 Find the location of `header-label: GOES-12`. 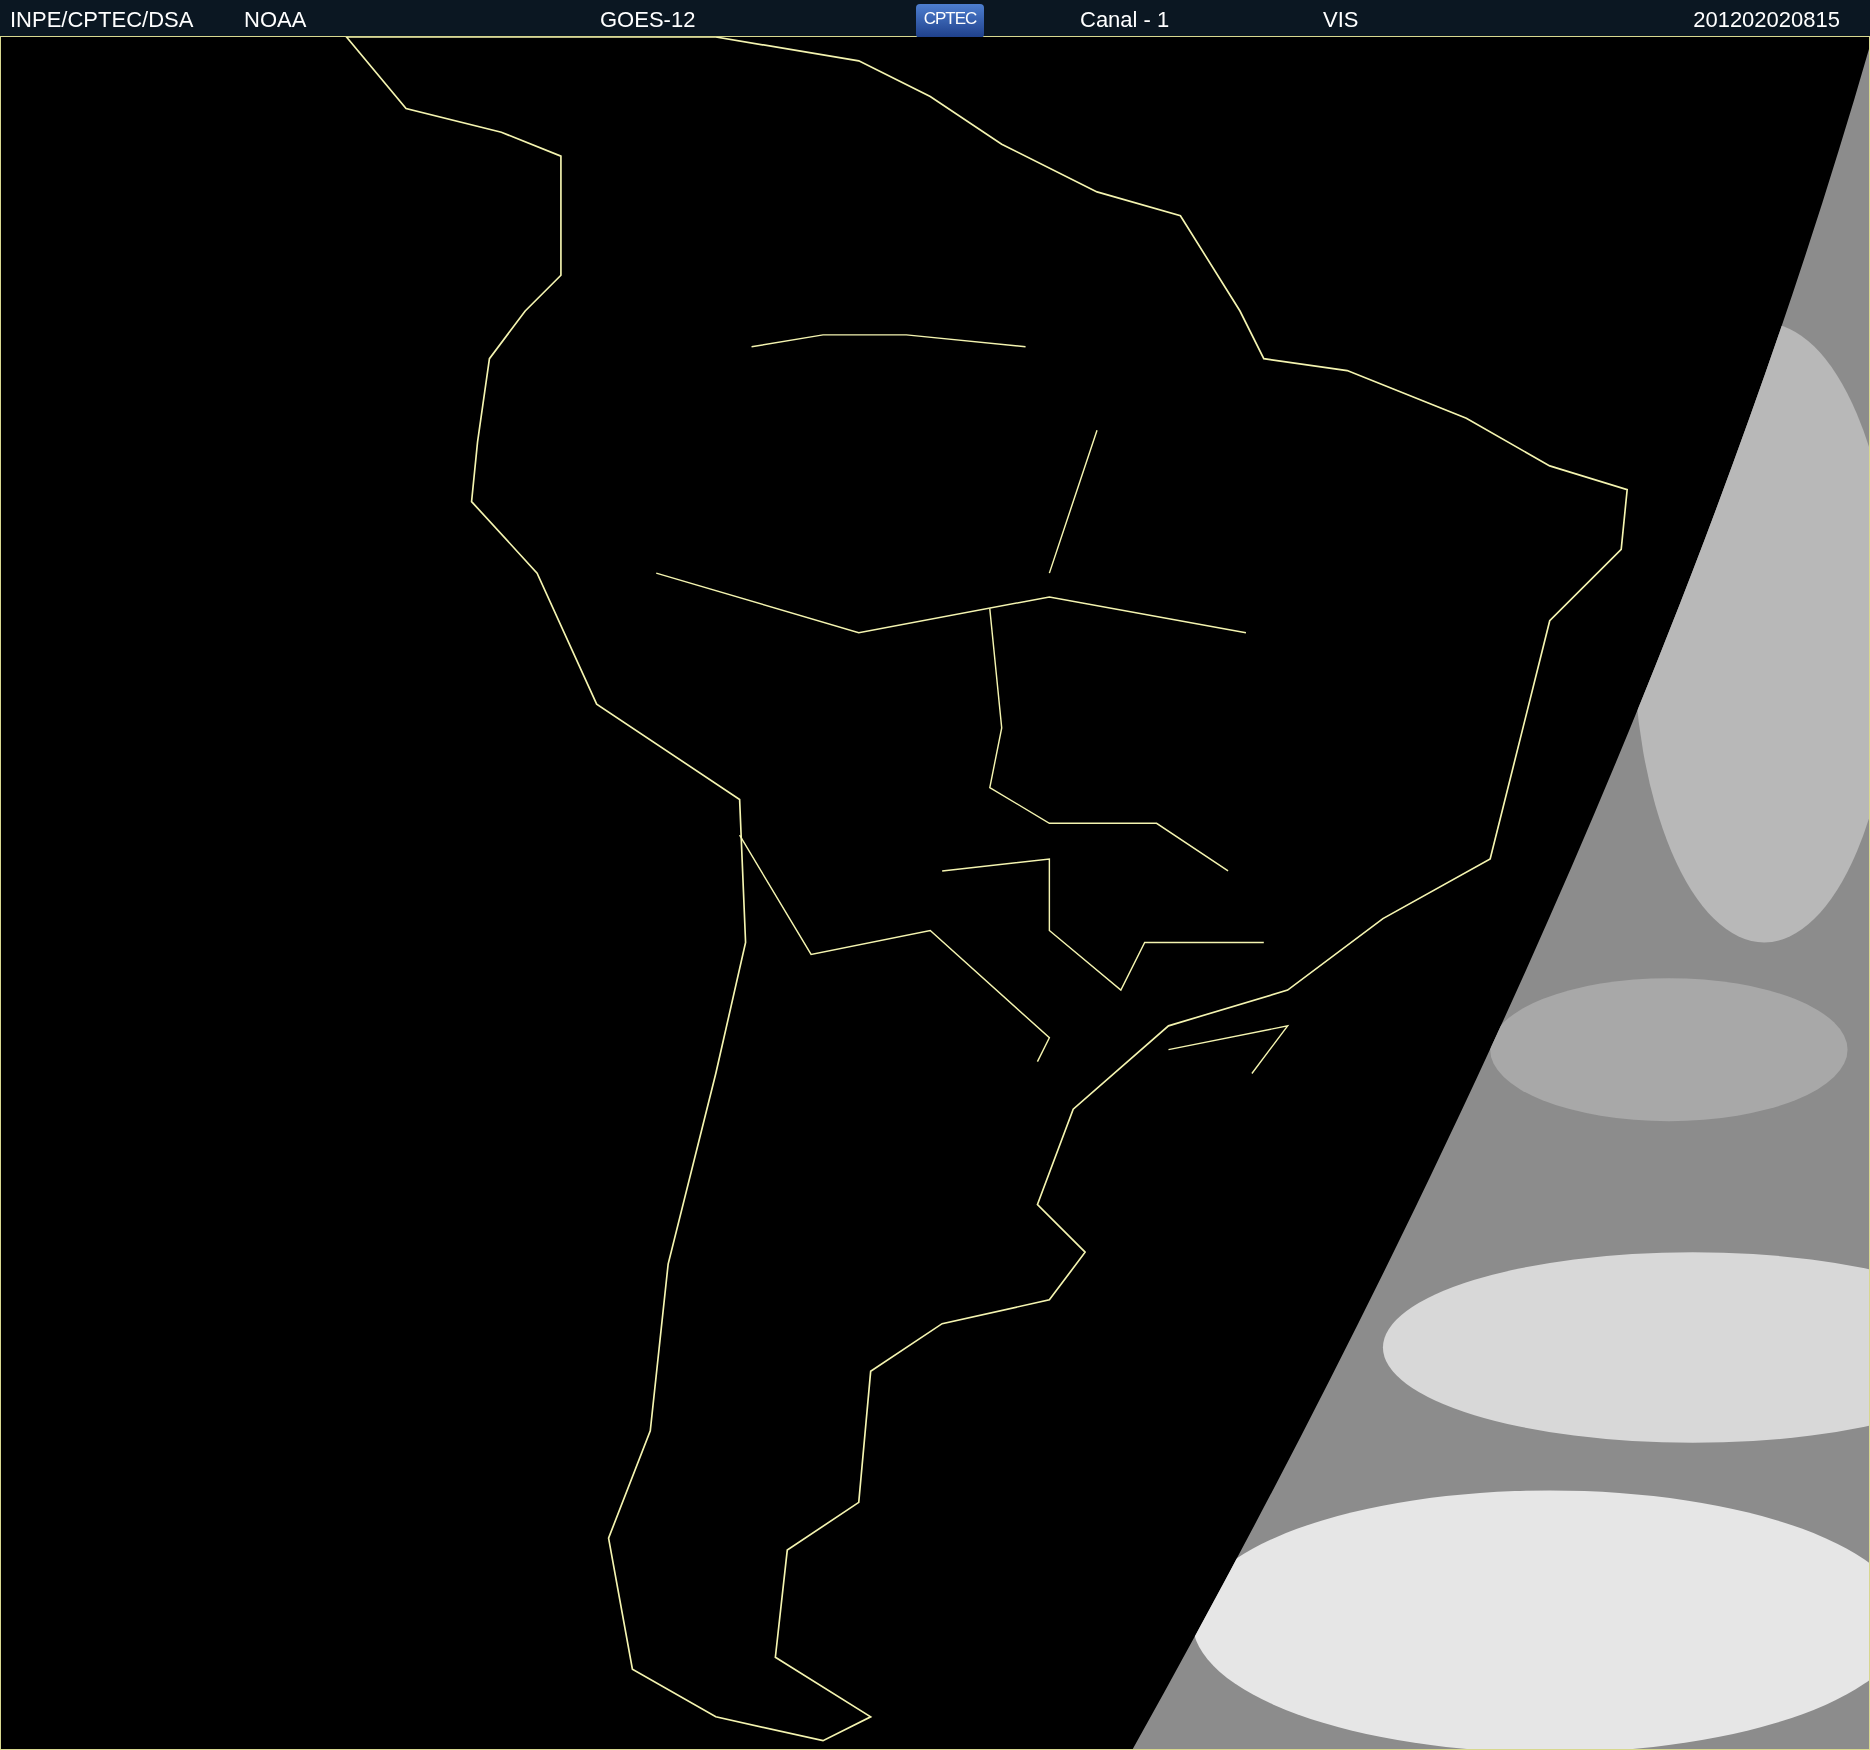

header-label: GOES-12 is located at coordinates (648, 19).